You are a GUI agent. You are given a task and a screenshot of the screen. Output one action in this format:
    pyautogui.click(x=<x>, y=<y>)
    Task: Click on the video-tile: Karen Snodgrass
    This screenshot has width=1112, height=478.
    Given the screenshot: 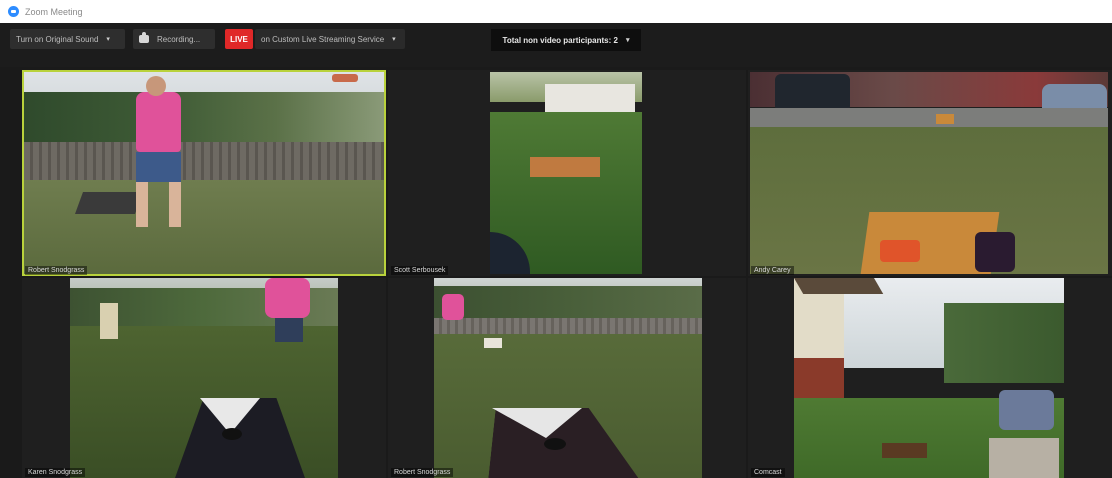 What is the action you would take?
    pyautogui.click(x=204, y=378)
    